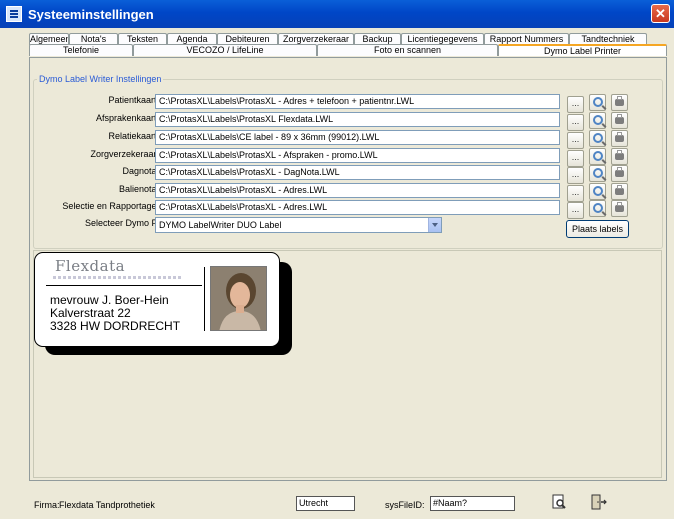  Describe the element at coordinates (407, 50) in the screenshot. I see `tab-foto-en-scannen: Foto en scannen` at that location.